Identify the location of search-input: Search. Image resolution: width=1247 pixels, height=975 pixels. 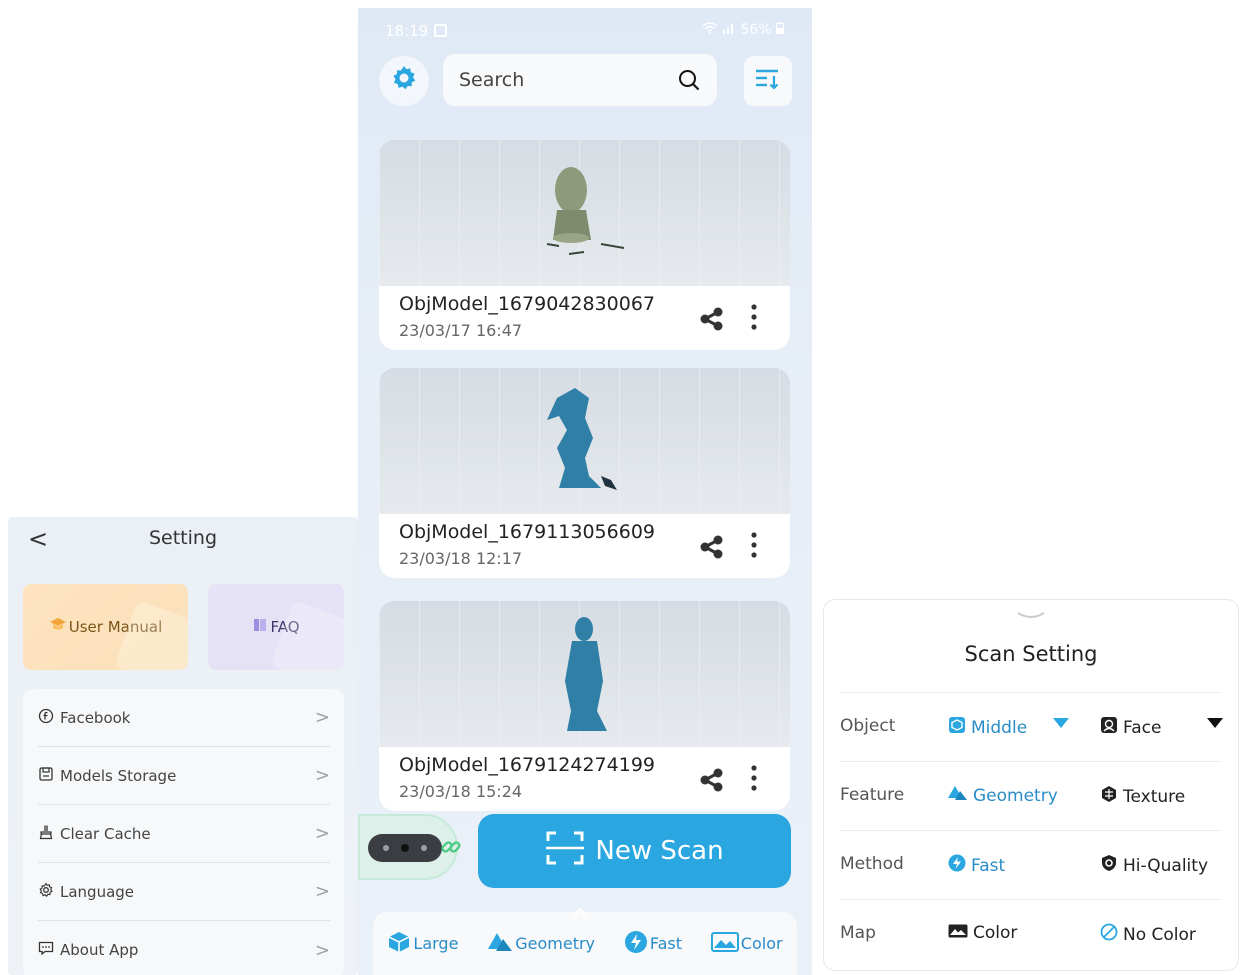
(580, 80).